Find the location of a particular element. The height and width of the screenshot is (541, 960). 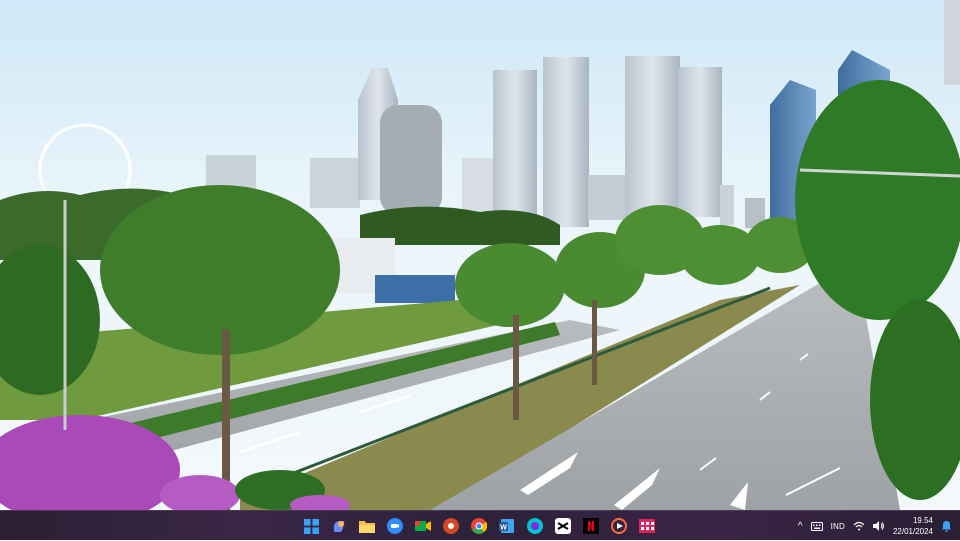

notification-bell-icon is located at coordinates (946, 526).